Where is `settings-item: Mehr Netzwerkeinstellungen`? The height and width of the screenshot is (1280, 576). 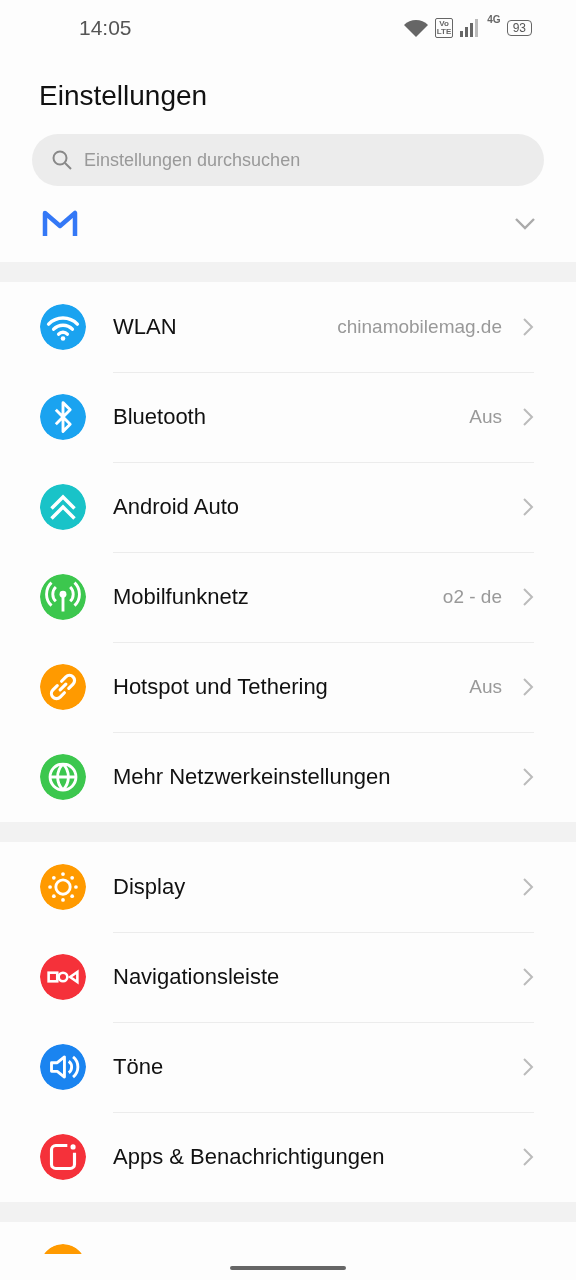 settings-item: Mehr Netzwerkeinstellungen is located at coordinates (288, 777).